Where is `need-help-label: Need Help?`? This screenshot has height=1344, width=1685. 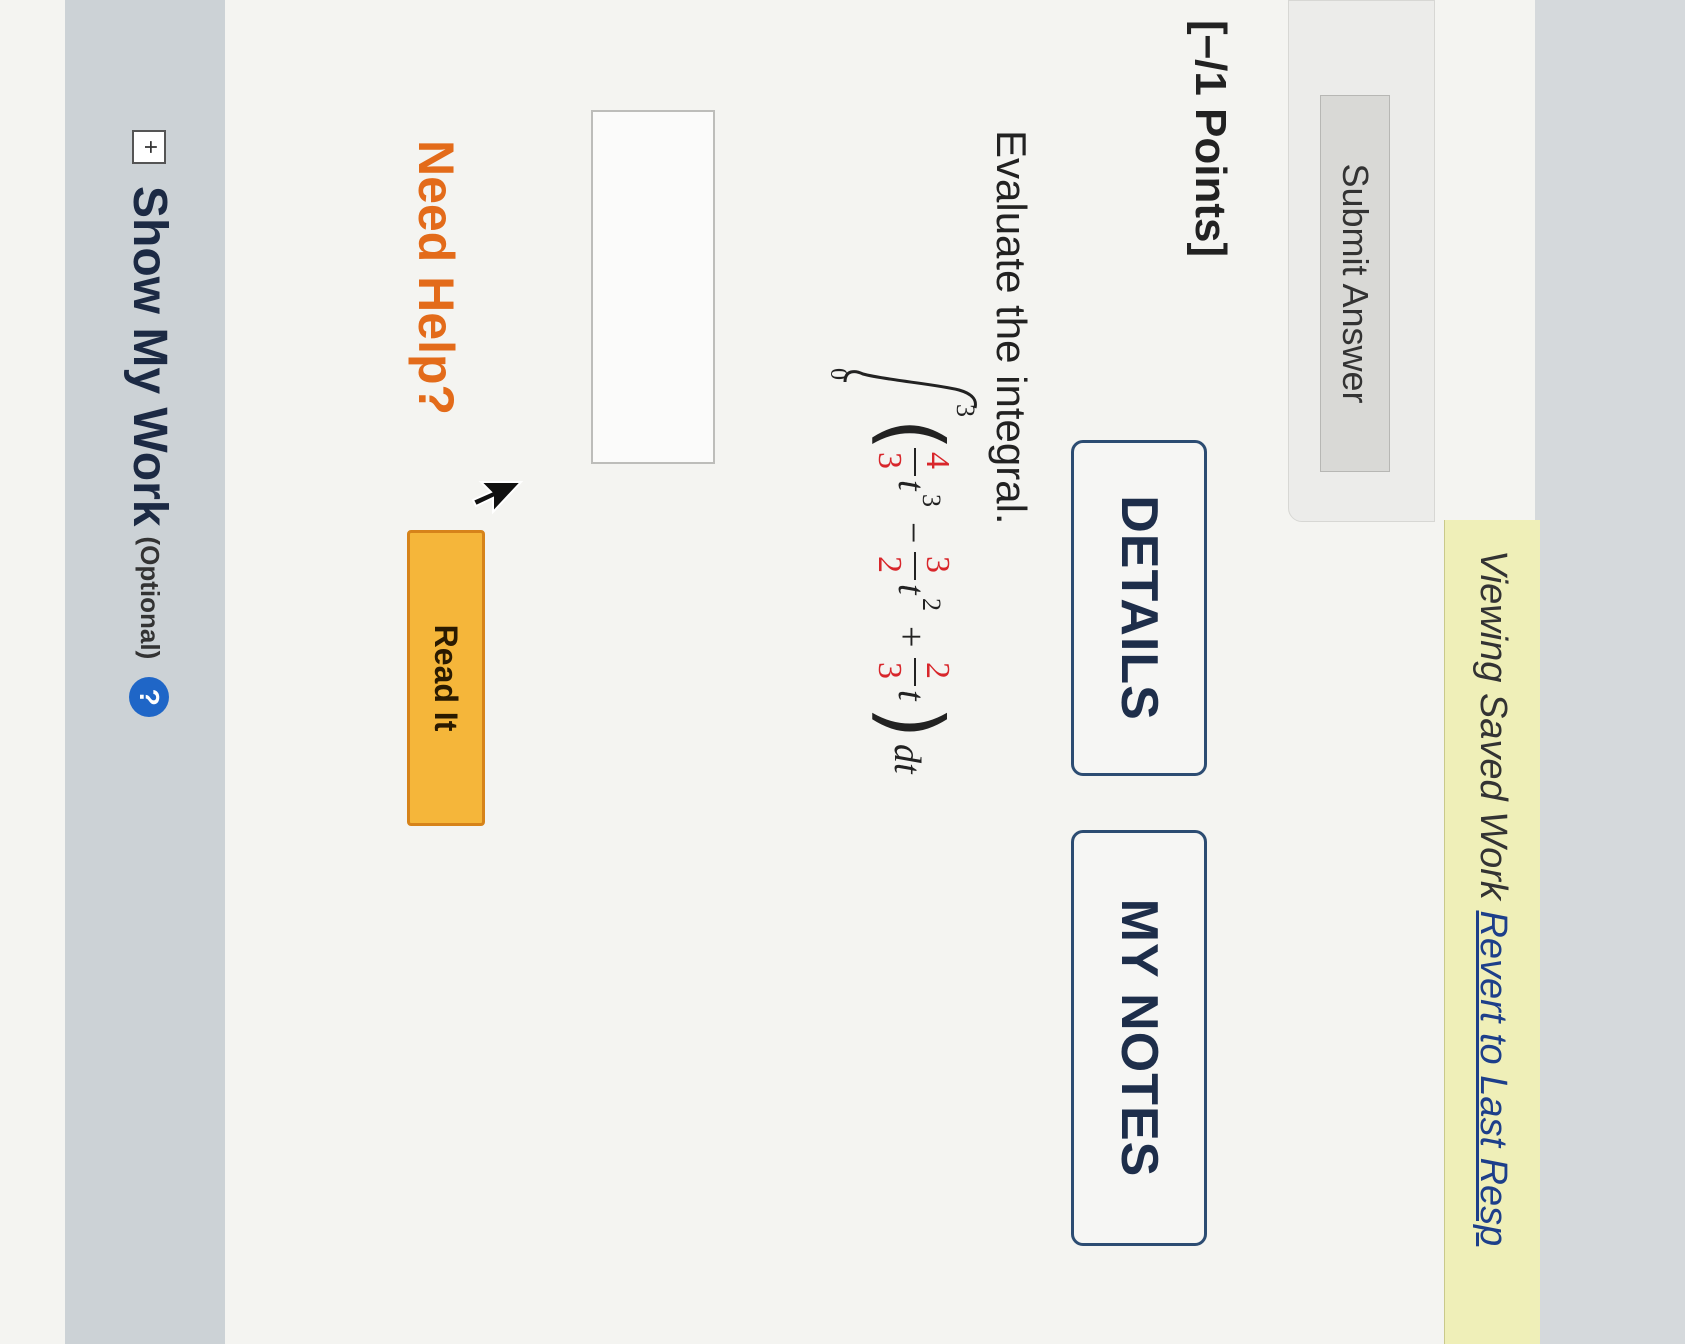
need-help-label: Need Help? is located at coordinates (436, 278).